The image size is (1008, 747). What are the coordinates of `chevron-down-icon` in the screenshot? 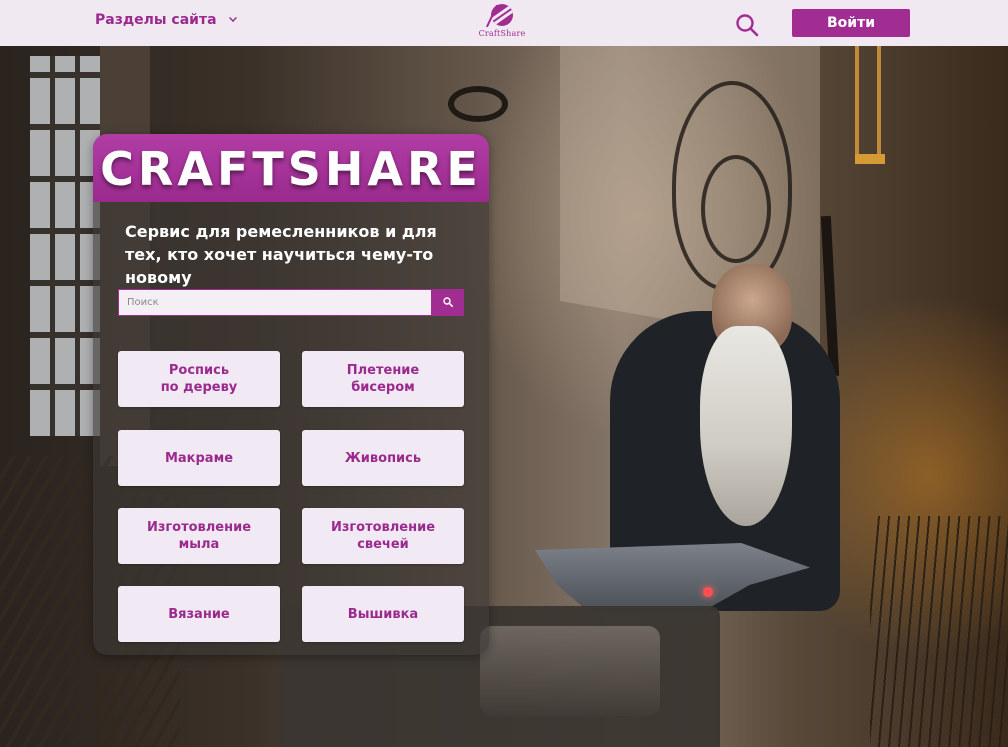 It's located at (232, 18).